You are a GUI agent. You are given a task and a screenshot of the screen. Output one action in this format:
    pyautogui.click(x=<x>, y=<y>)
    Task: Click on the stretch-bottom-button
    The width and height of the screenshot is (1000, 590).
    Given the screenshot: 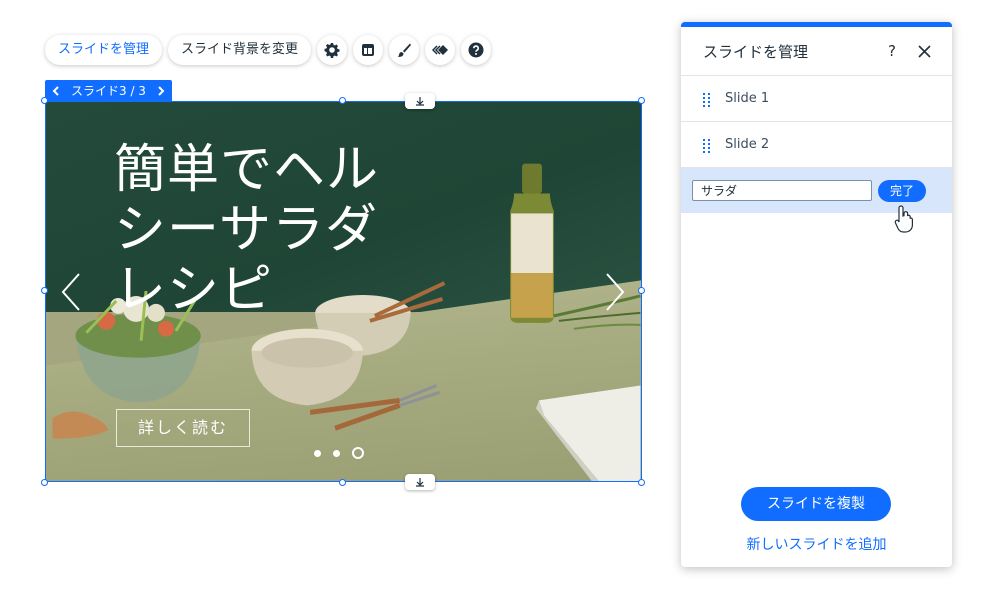 What is the action you would take?
    pyautogui.click(x=420, y=482)
    